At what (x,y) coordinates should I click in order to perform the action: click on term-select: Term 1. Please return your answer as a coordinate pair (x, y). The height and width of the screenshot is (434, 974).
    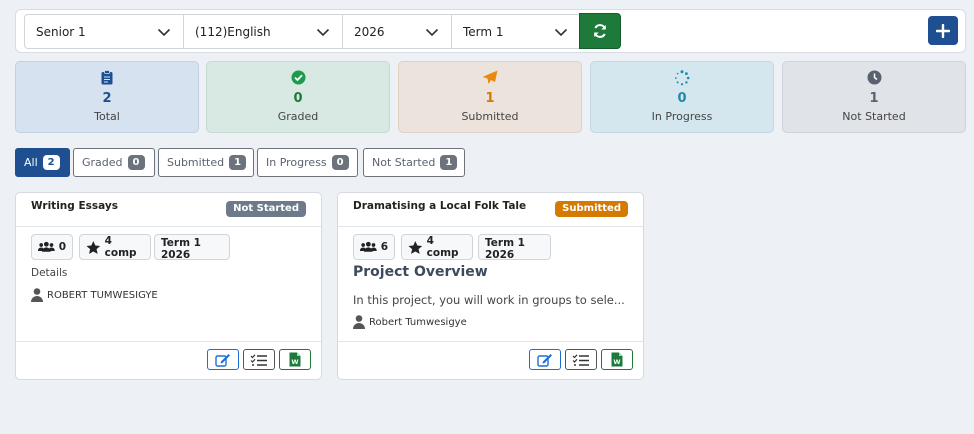
    Looking at the image, I should click on (516, 31).